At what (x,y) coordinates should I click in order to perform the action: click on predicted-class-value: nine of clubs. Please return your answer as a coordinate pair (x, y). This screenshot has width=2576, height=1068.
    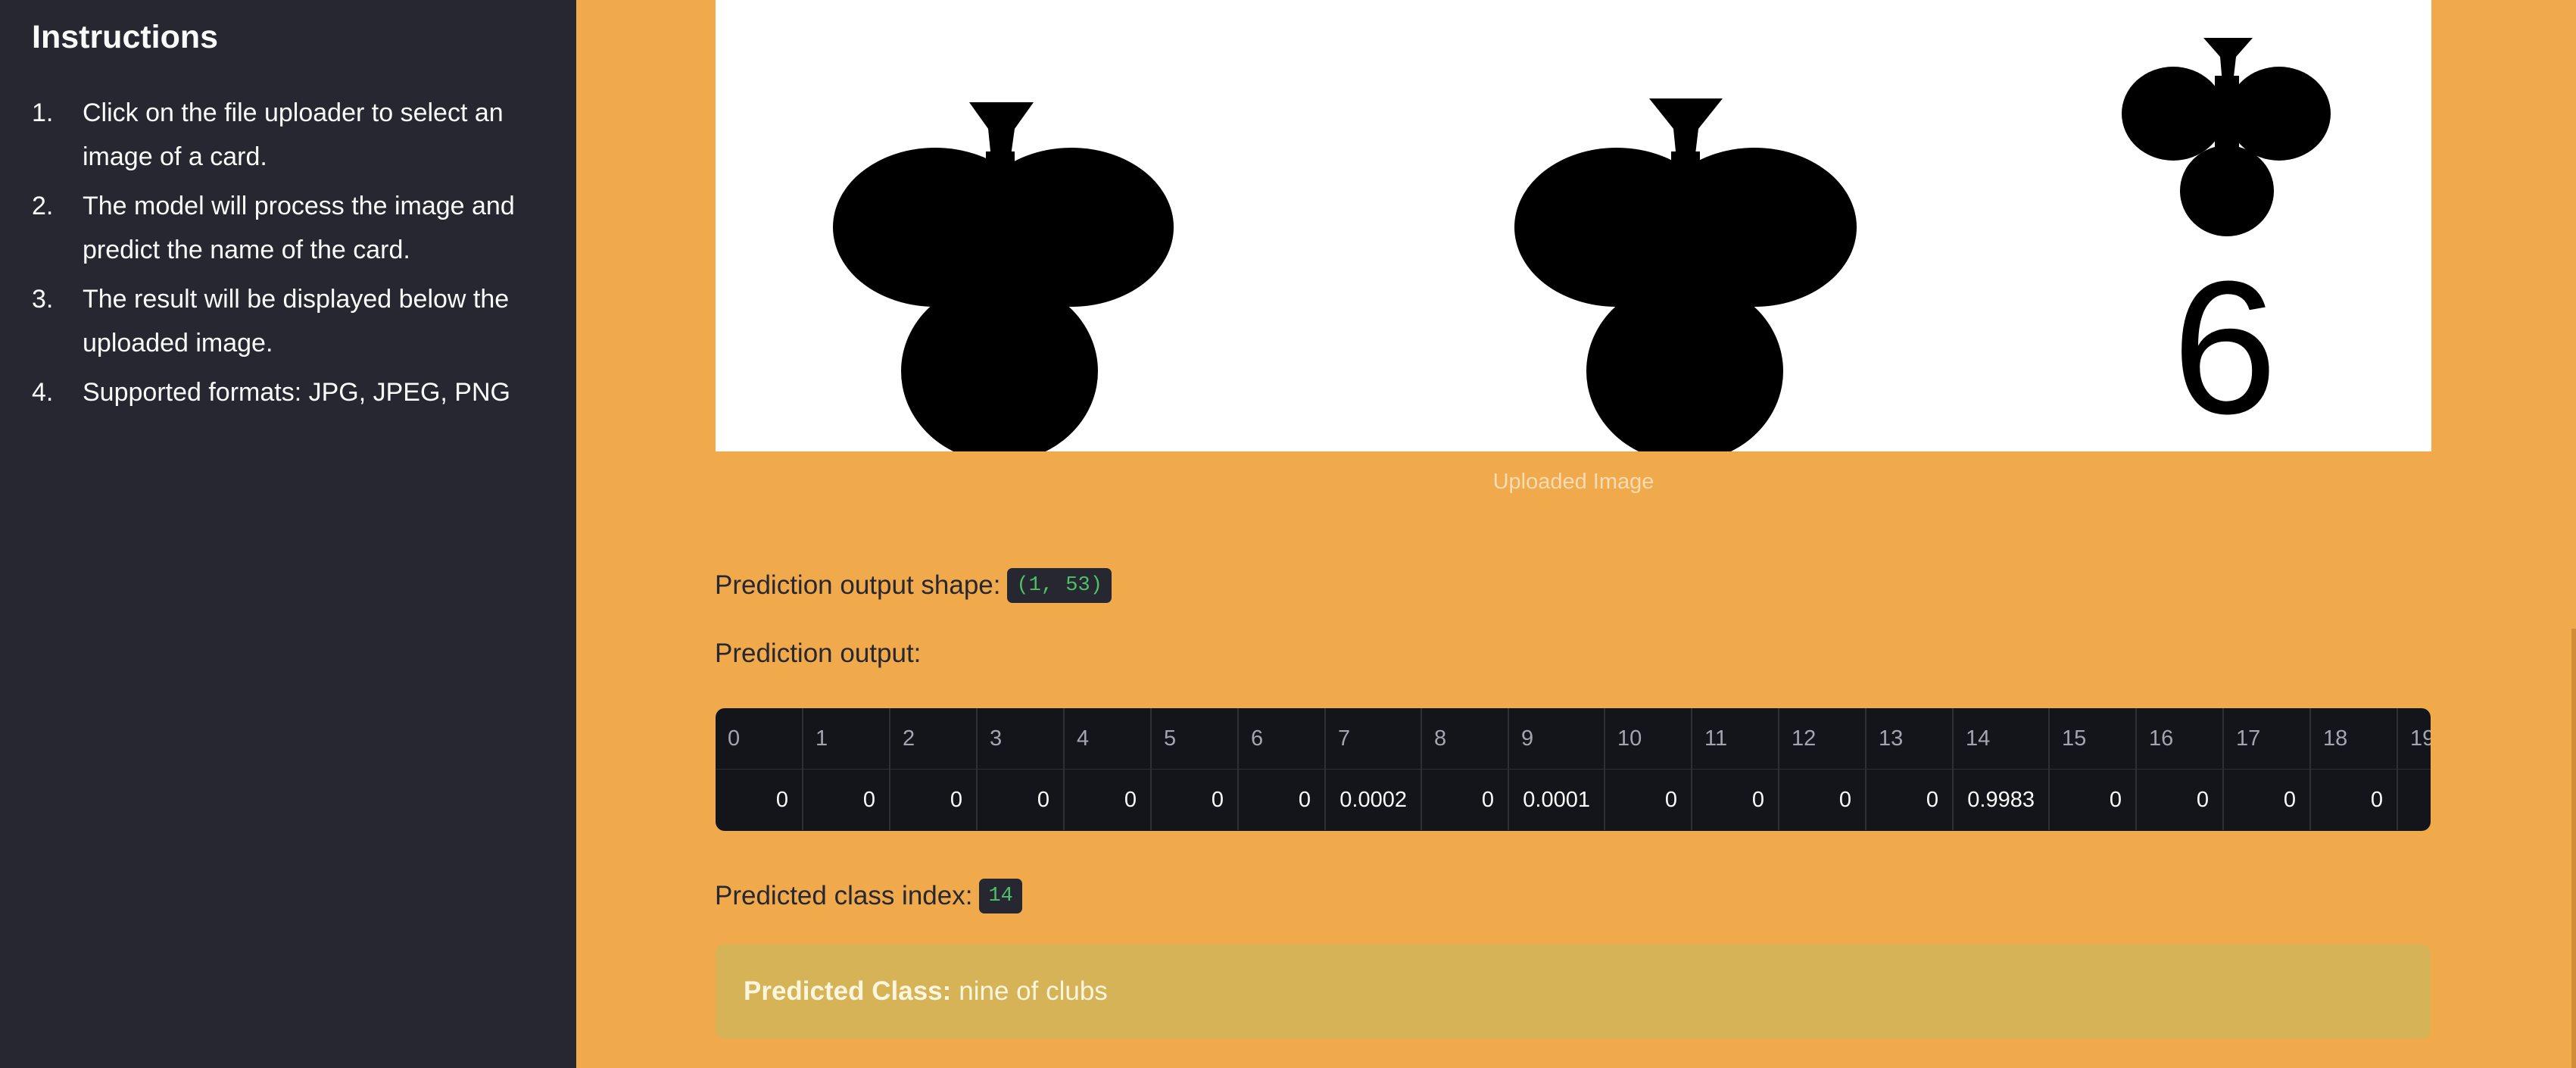
    Looking at the image, I should click on (1033, 991).